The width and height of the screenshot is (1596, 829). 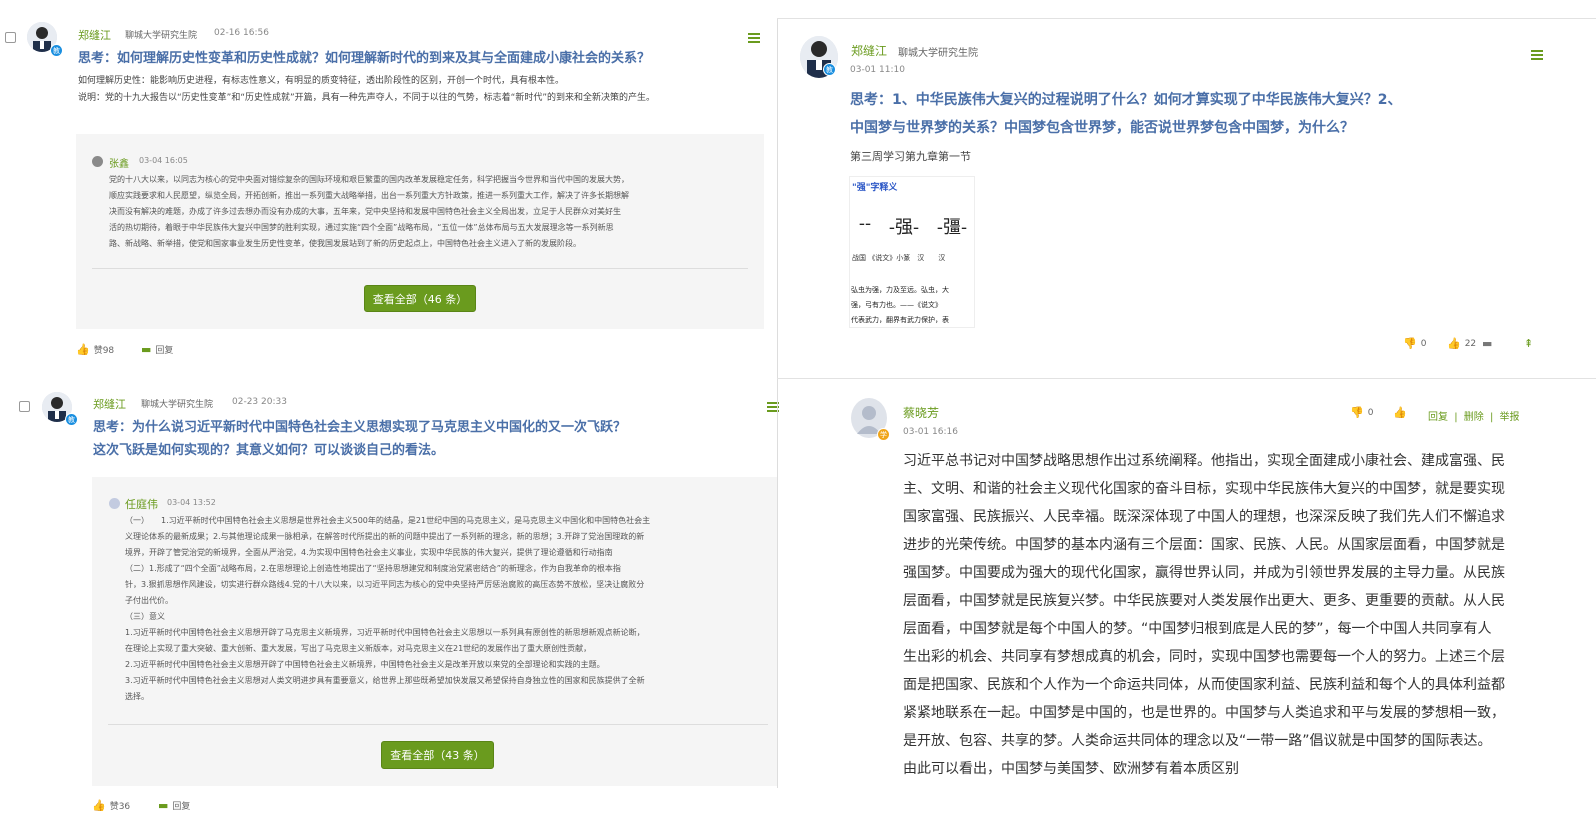 What do you see at coordinates (24, 406) in the screenshot?
I see `select-checkbox-post2` at bounding box center [24, 406].